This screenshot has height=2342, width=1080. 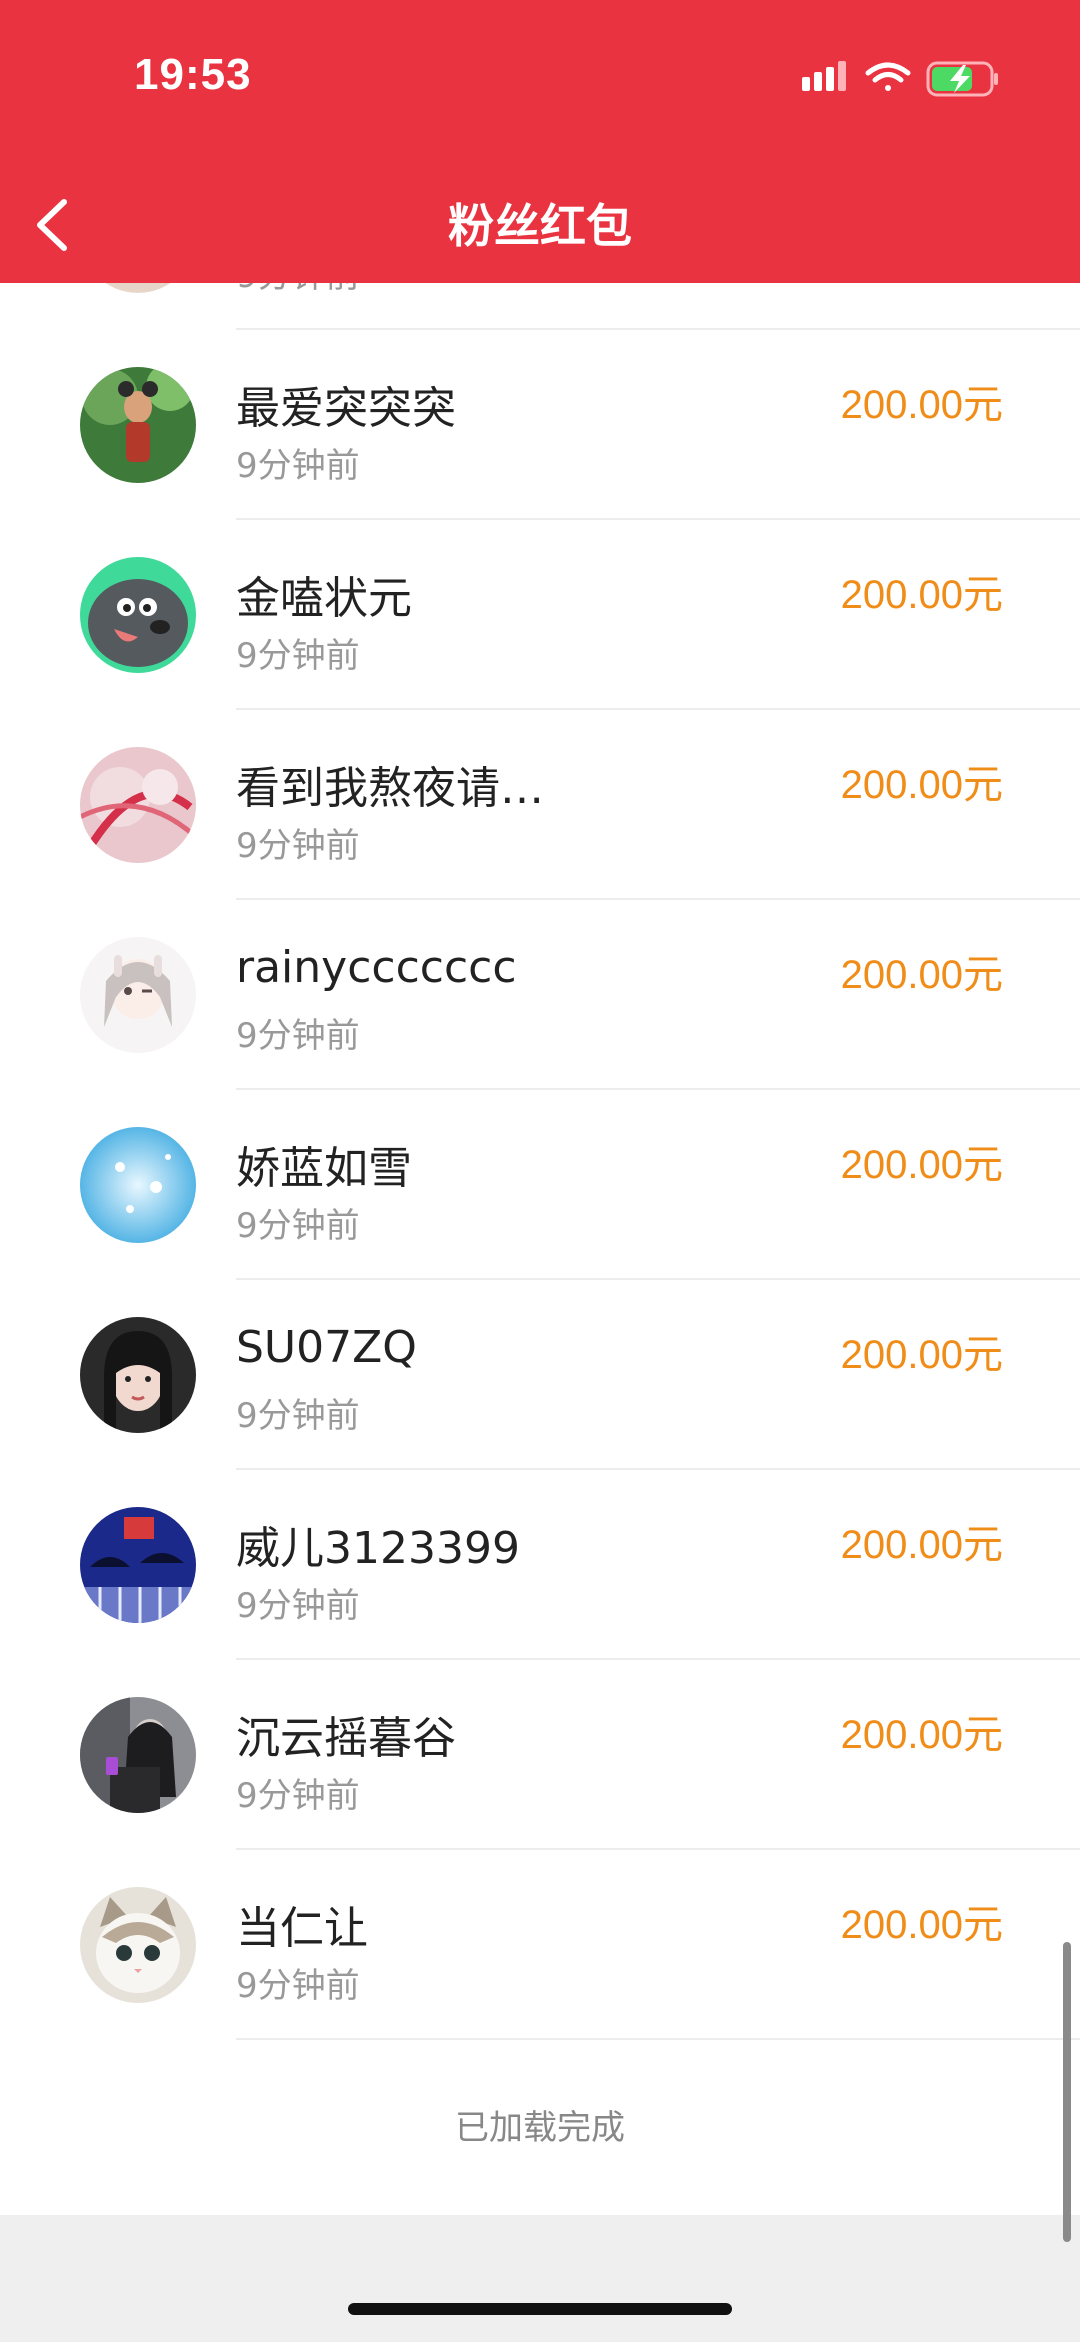 What do you see at coordinates (540, 226) in the screenshot?
I see `page-title: 粉丝红包` at bounding box center [540, 226].